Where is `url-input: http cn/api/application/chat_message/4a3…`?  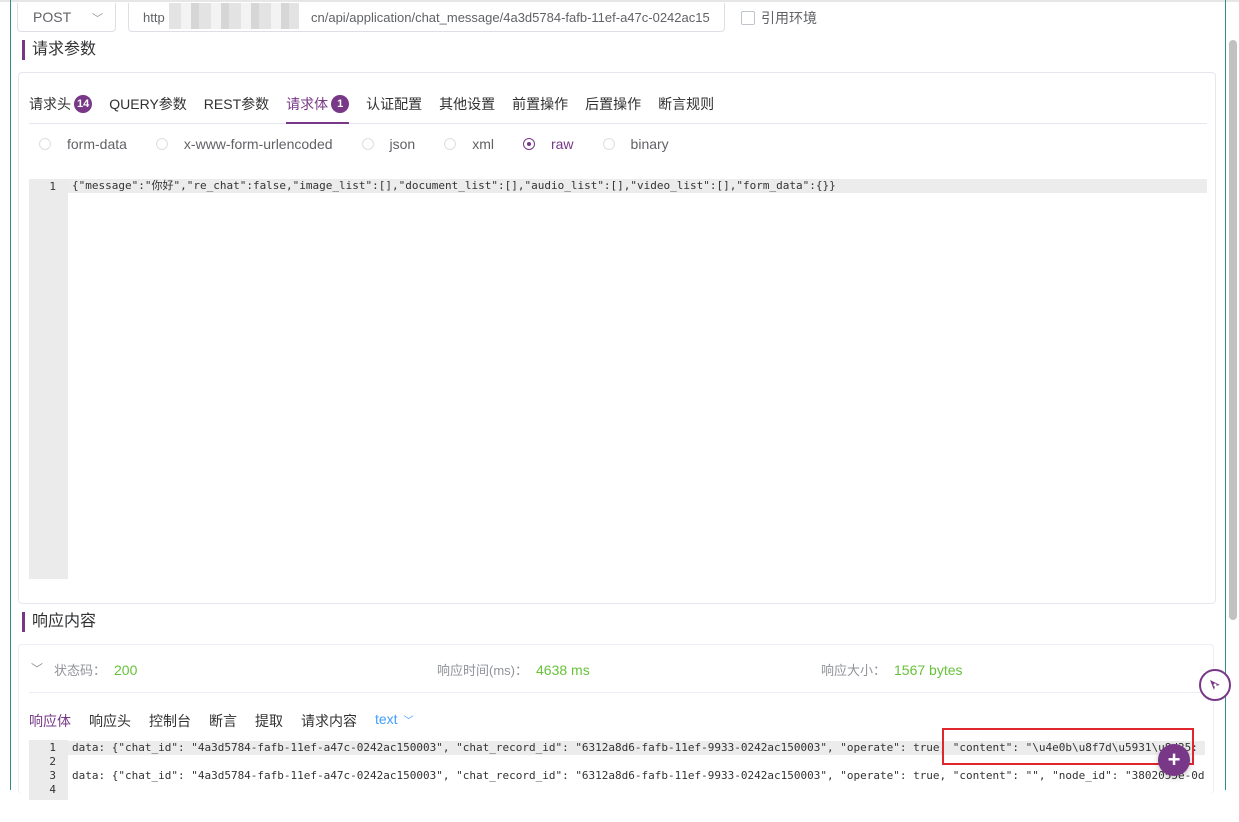
url-input: http cn/api/application/chat_message/4a3… is located at coordinates (426, 17).